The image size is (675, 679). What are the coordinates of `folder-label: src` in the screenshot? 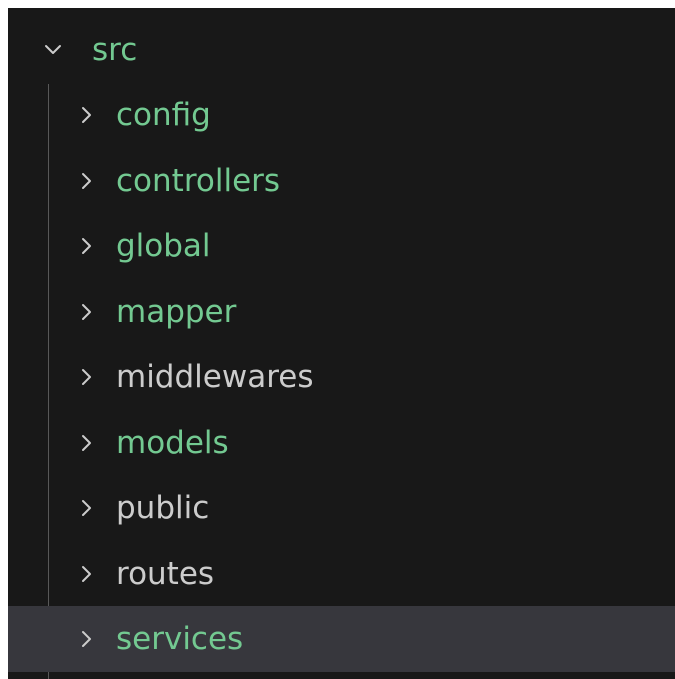 It's located at (115, 50).